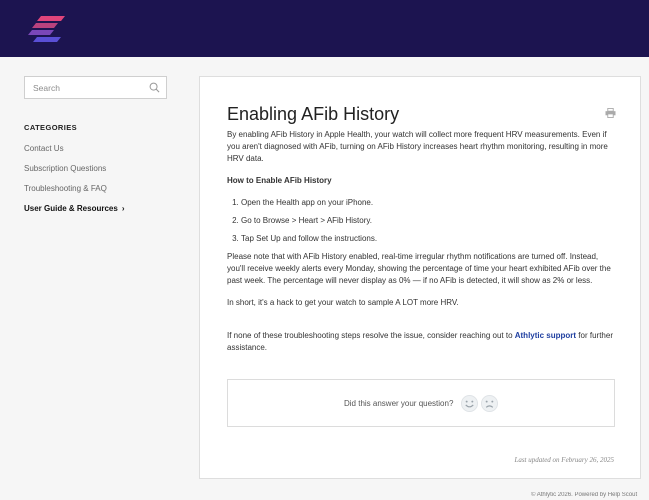 The width and height of the screenshot is (649, 500). Describe the element at coordinates (154, 87) in the screenshot. I see `search-icon` at that location.